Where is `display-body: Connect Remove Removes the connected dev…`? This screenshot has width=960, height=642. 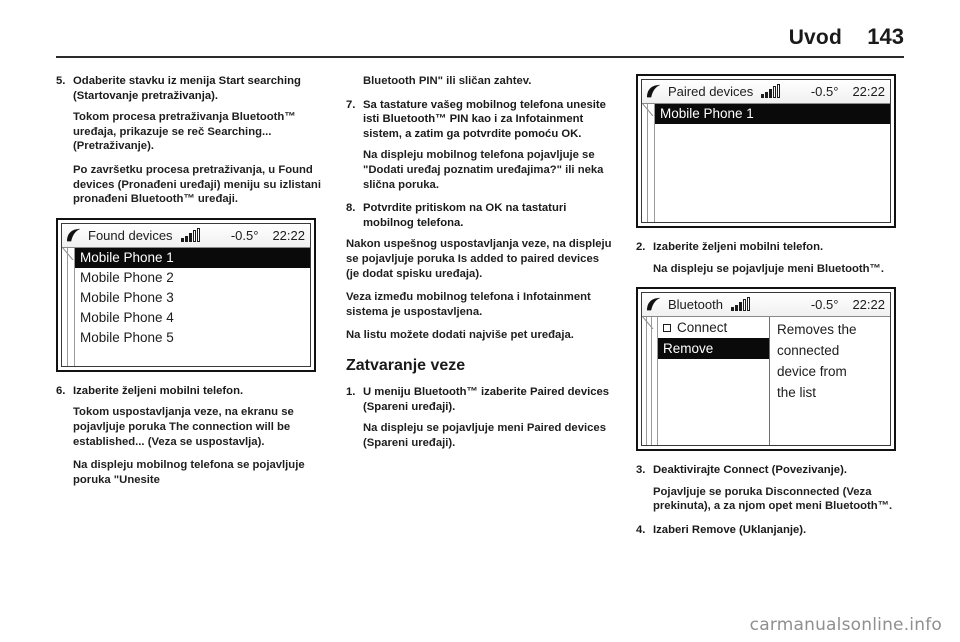 display-body: Connect Remove Removes the connected dev… is located at coordinates (766, 381).